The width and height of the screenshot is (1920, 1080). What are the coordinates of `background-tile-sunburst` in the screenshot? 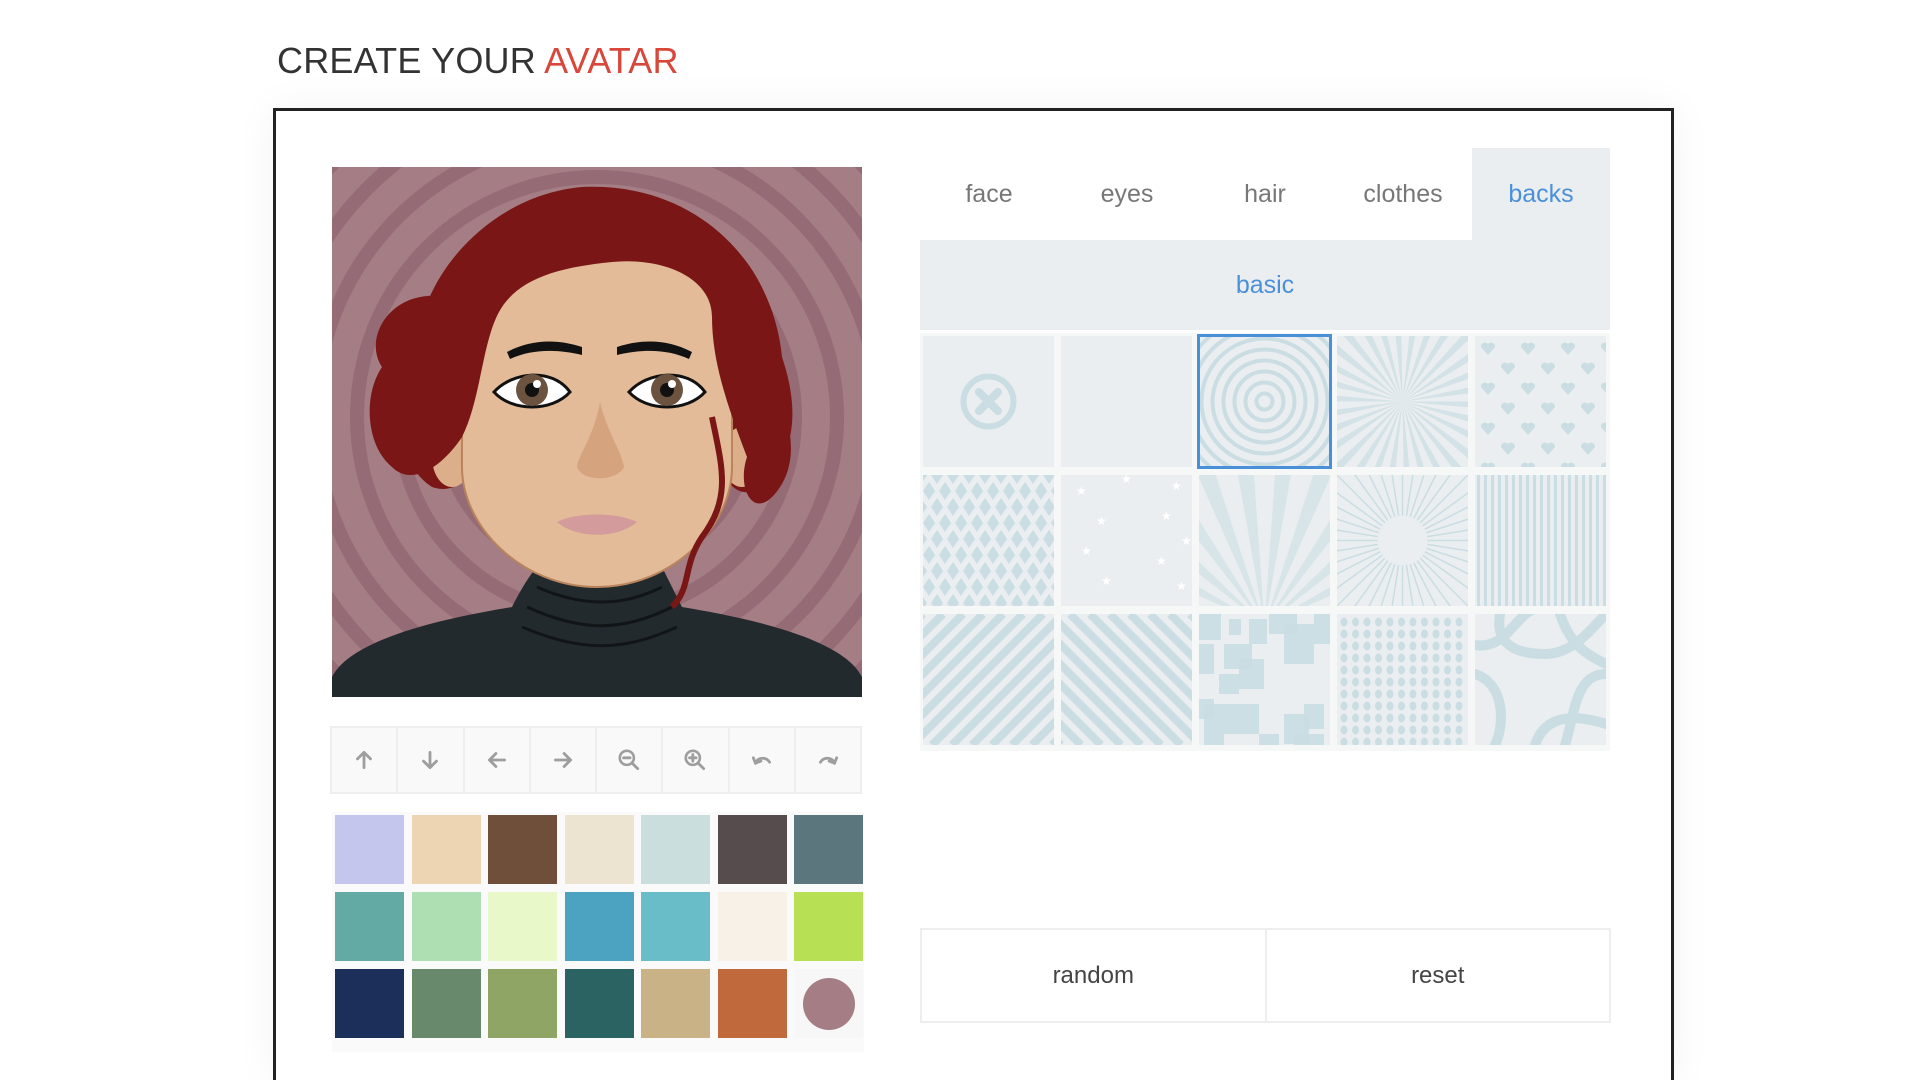 It's located at (1402, 401).